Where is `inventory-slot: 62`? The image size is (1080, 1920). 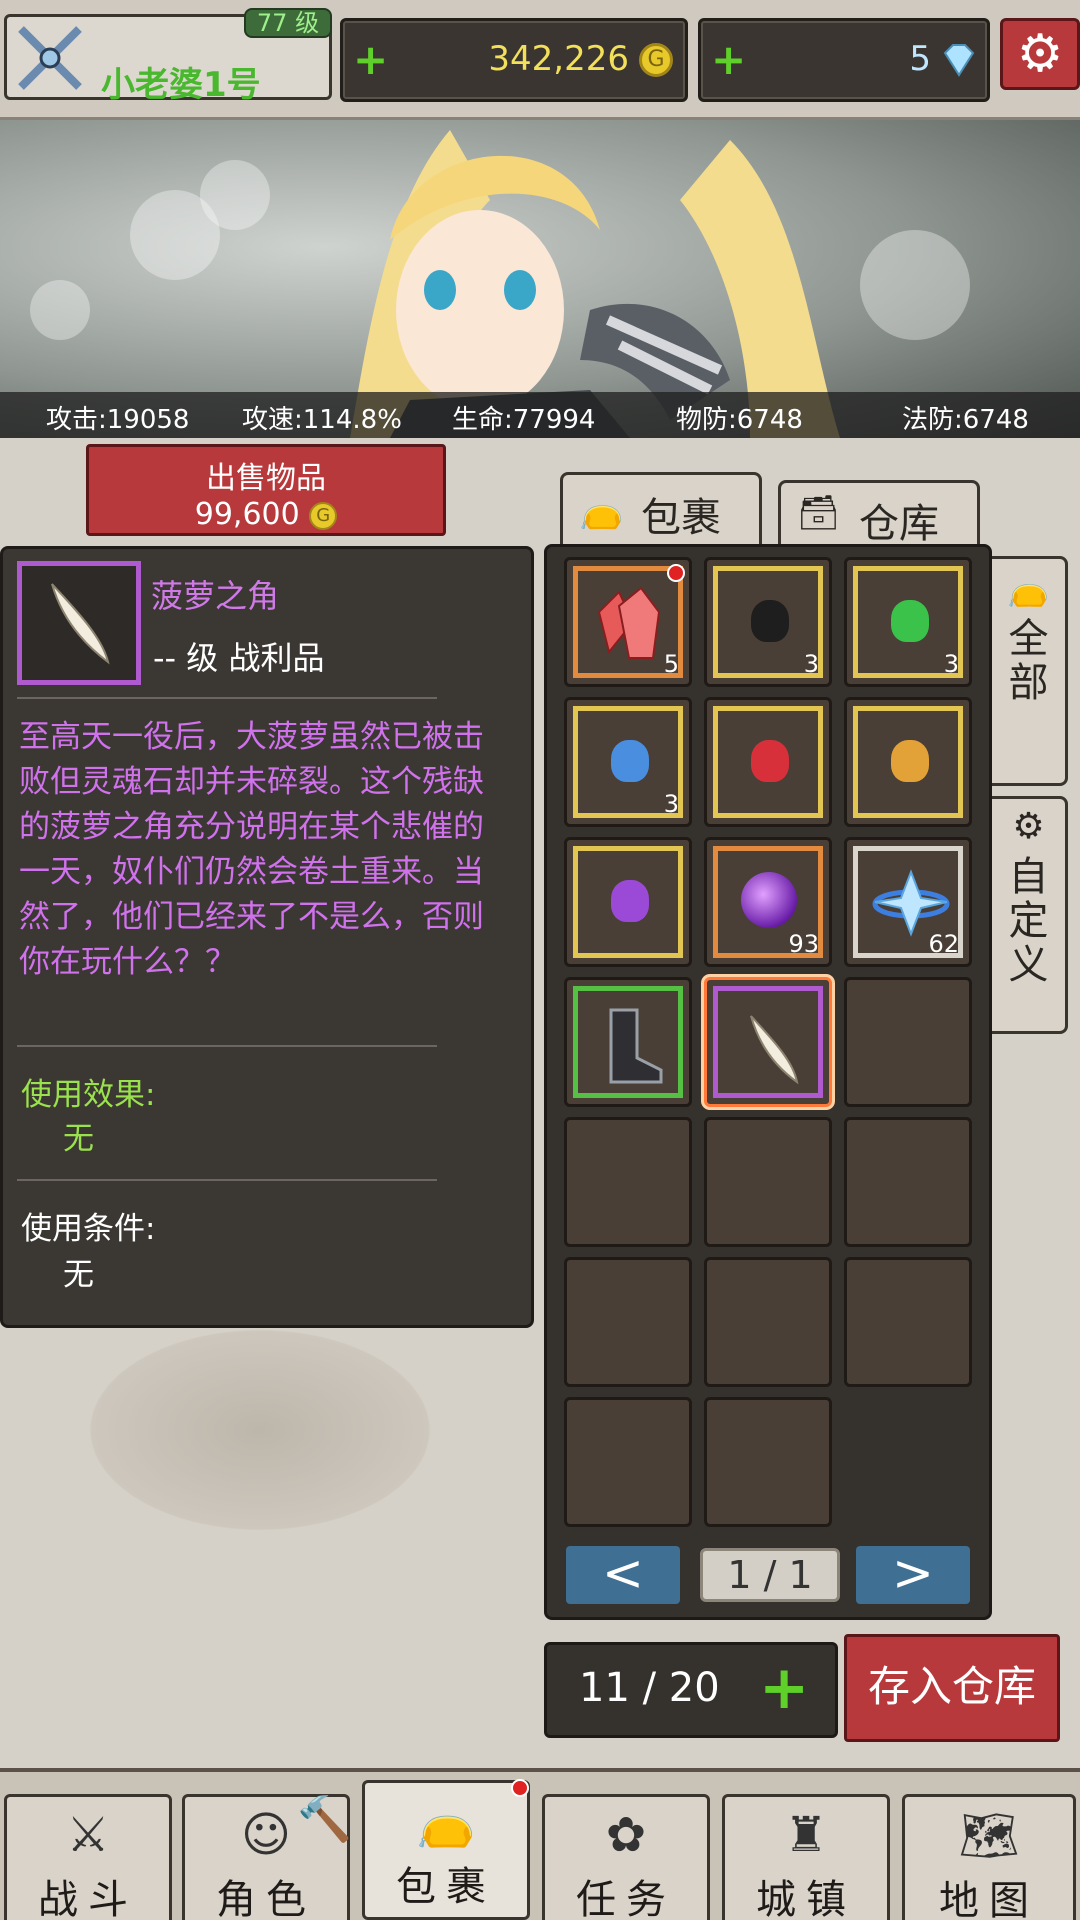
inventory-slot: 62 is located at coordinates (908, 902).